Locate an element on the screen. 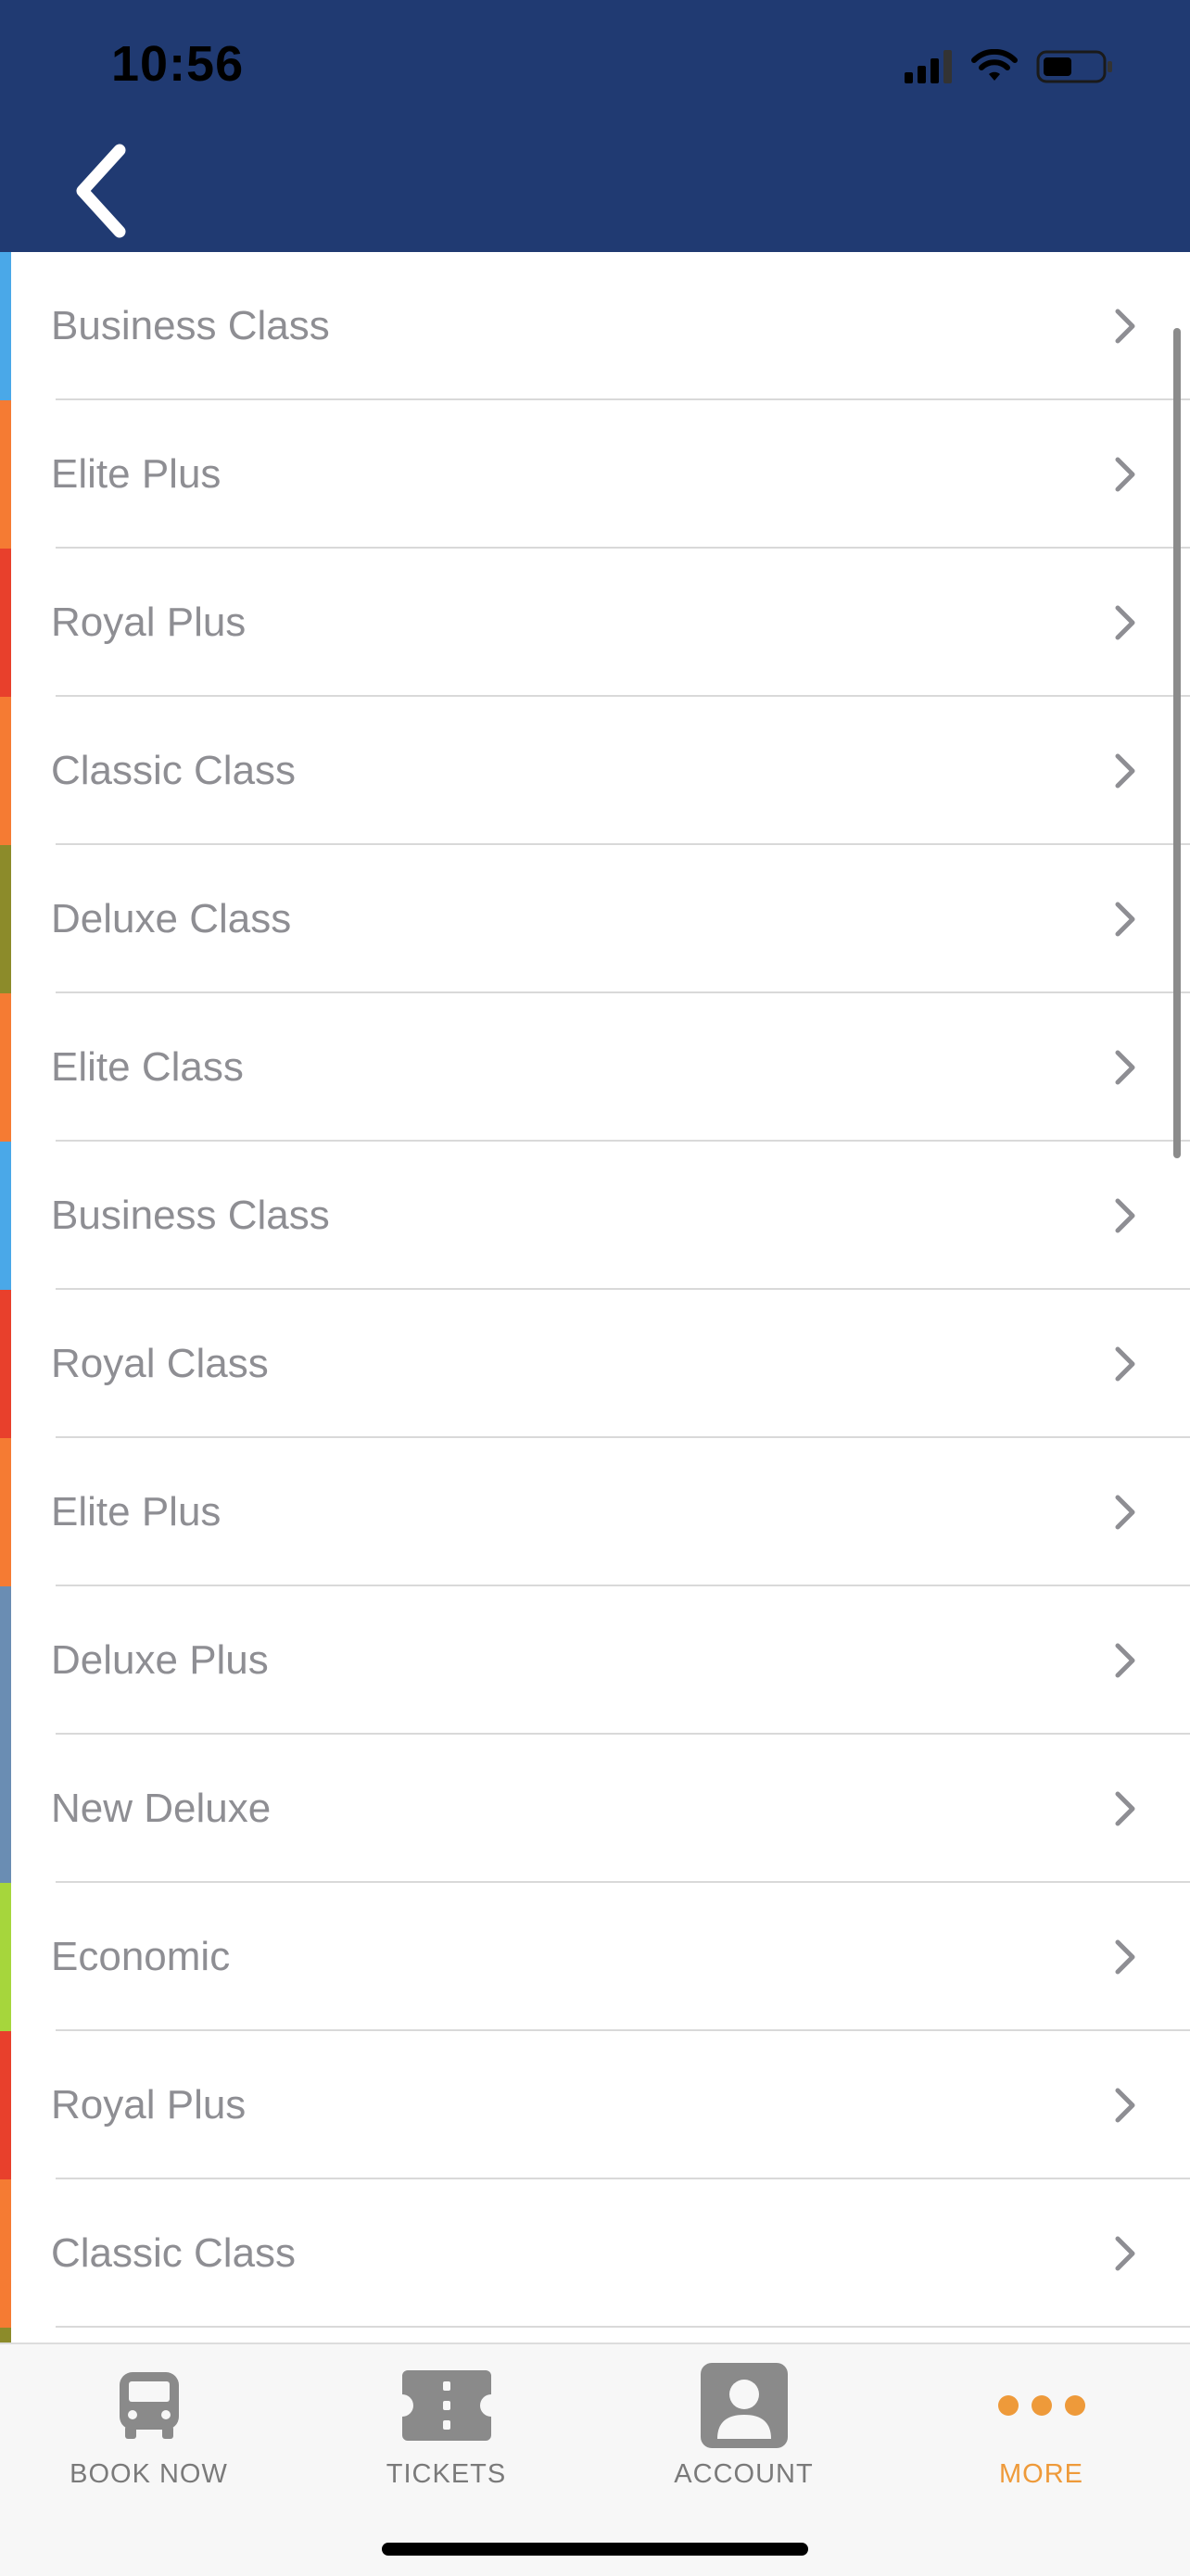 Image resolution: width=1190 pixels, height=2576 pixels. list-item-label: New Deluxe is located at coordinates (161, 1808).